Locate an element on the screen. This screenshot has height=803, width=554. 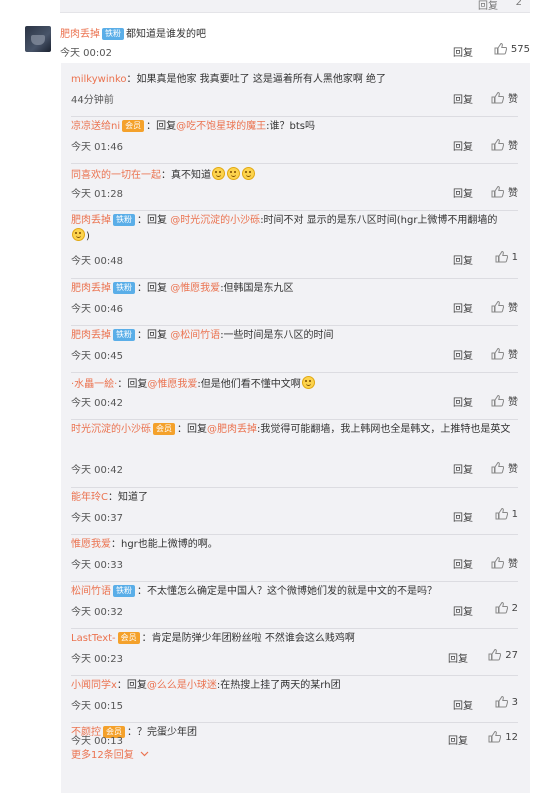
timestamp: 今天 01:46 is located at coordinates (97, 147).